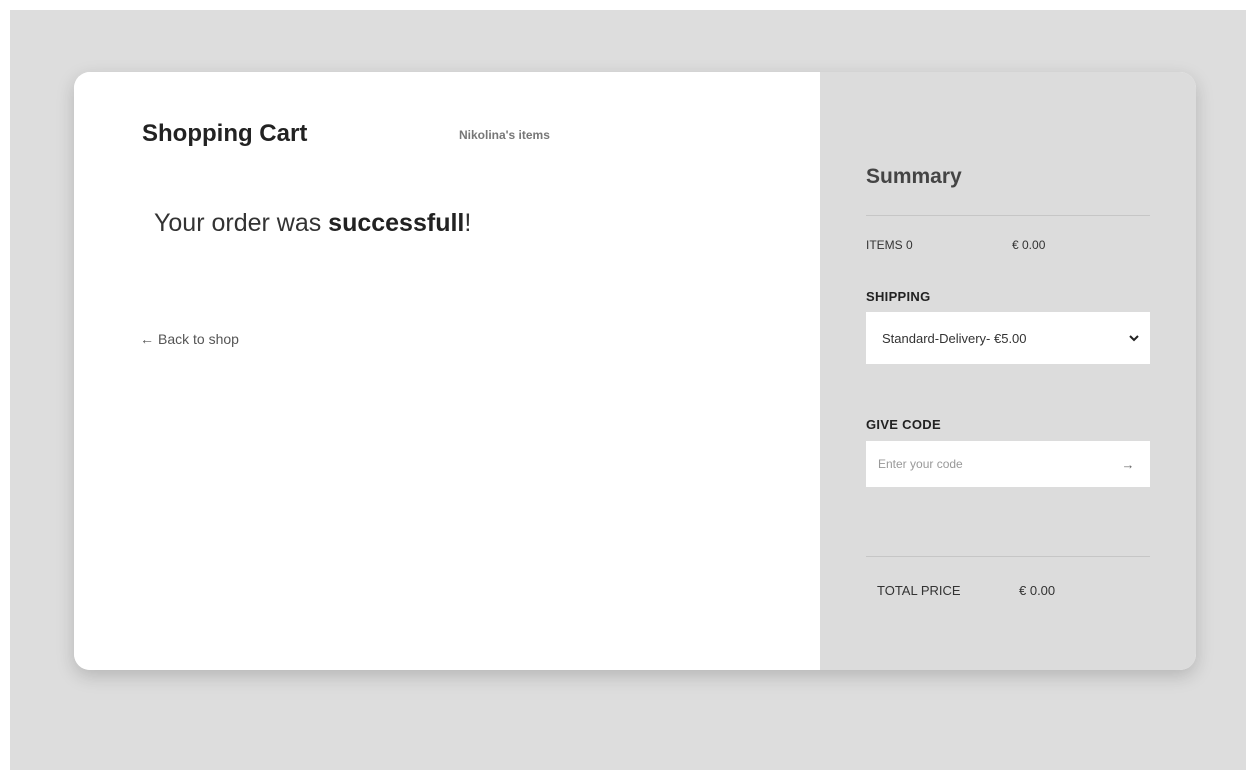  Describe the element at coordinates (986, 464) in the screenshot. I see `code-input` at that location.